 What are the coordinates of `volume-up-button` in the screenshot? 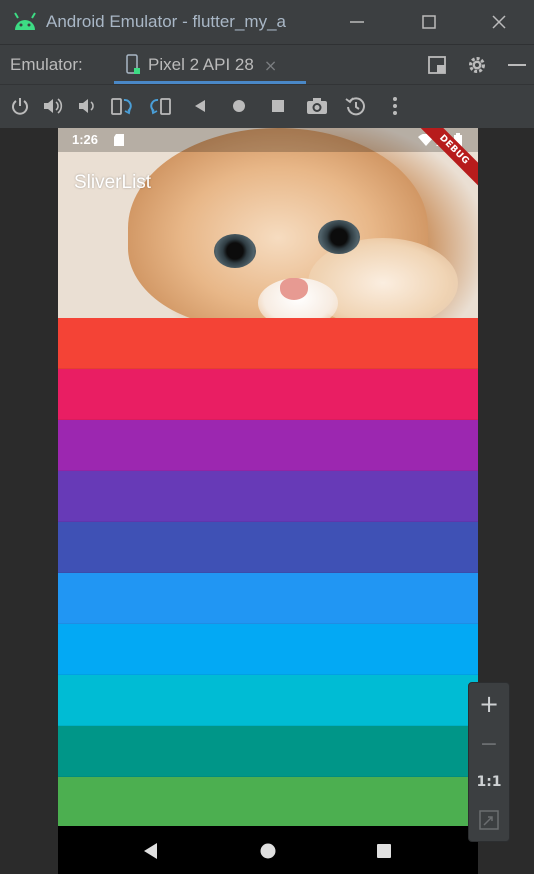 It's located at (53, 106).